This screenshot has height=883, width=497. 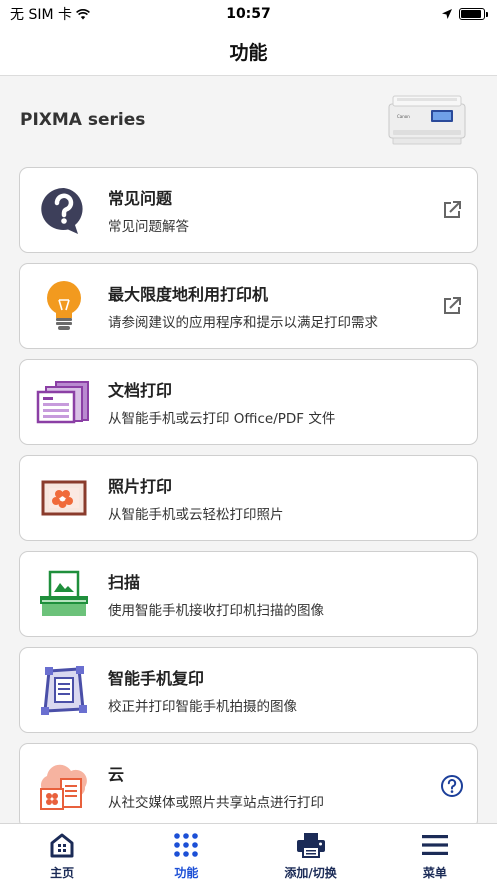 I want to click on printer-thumbnail-icon: Canon, so click(x=427, y=120).